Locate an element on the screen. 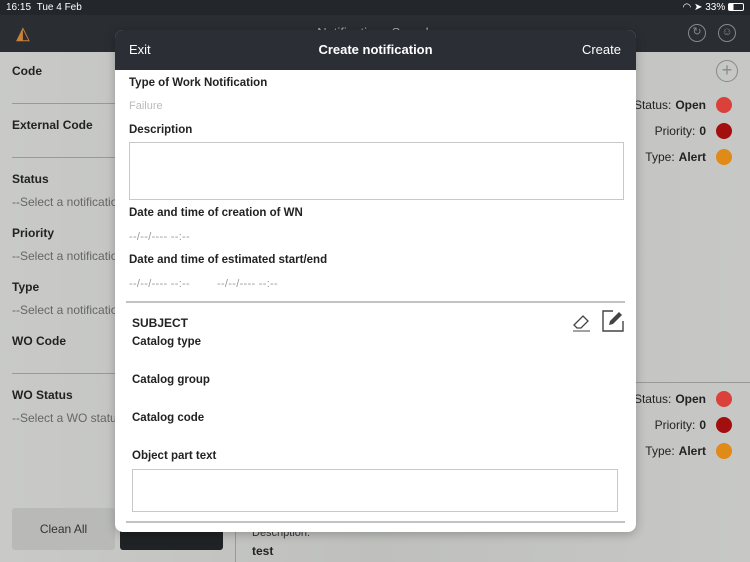  creation-date-label: Date and time of creation of WN is located at coordinates (216, 213).